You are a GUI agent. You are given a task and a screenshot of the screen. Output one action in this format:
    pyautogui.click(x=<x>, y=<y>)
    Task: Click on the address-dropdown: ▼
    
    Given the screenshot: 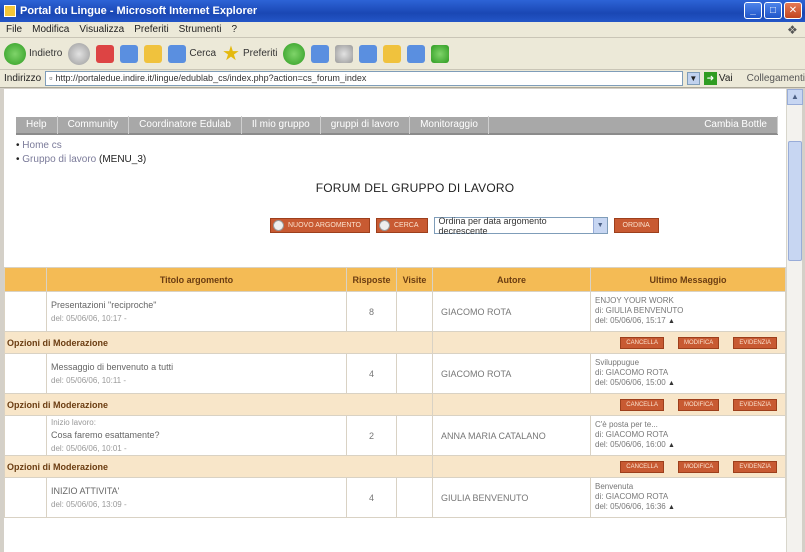 What is the action you would take?
    pyautogui.click(x=693, y=78)
    